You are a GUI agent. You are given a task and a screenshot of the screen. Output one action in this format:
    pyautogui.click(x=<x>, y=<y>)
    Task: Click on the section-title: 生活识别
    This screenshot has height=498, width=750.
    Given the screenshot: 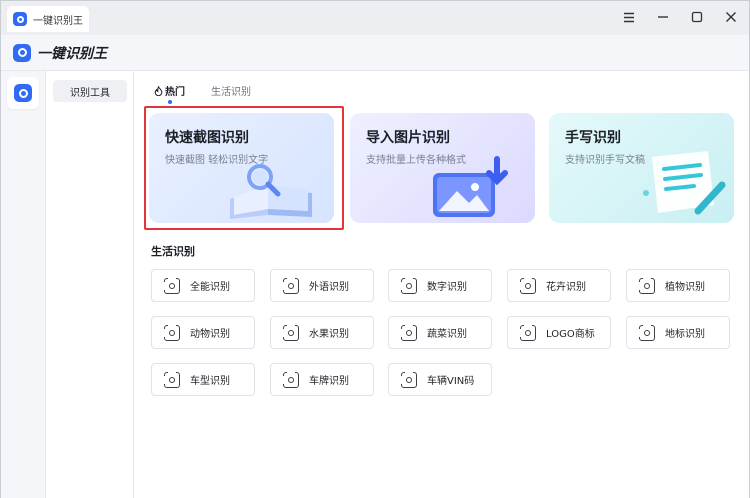 What is the action you would take?
    pyautogui.click(x=173, y=251)
    